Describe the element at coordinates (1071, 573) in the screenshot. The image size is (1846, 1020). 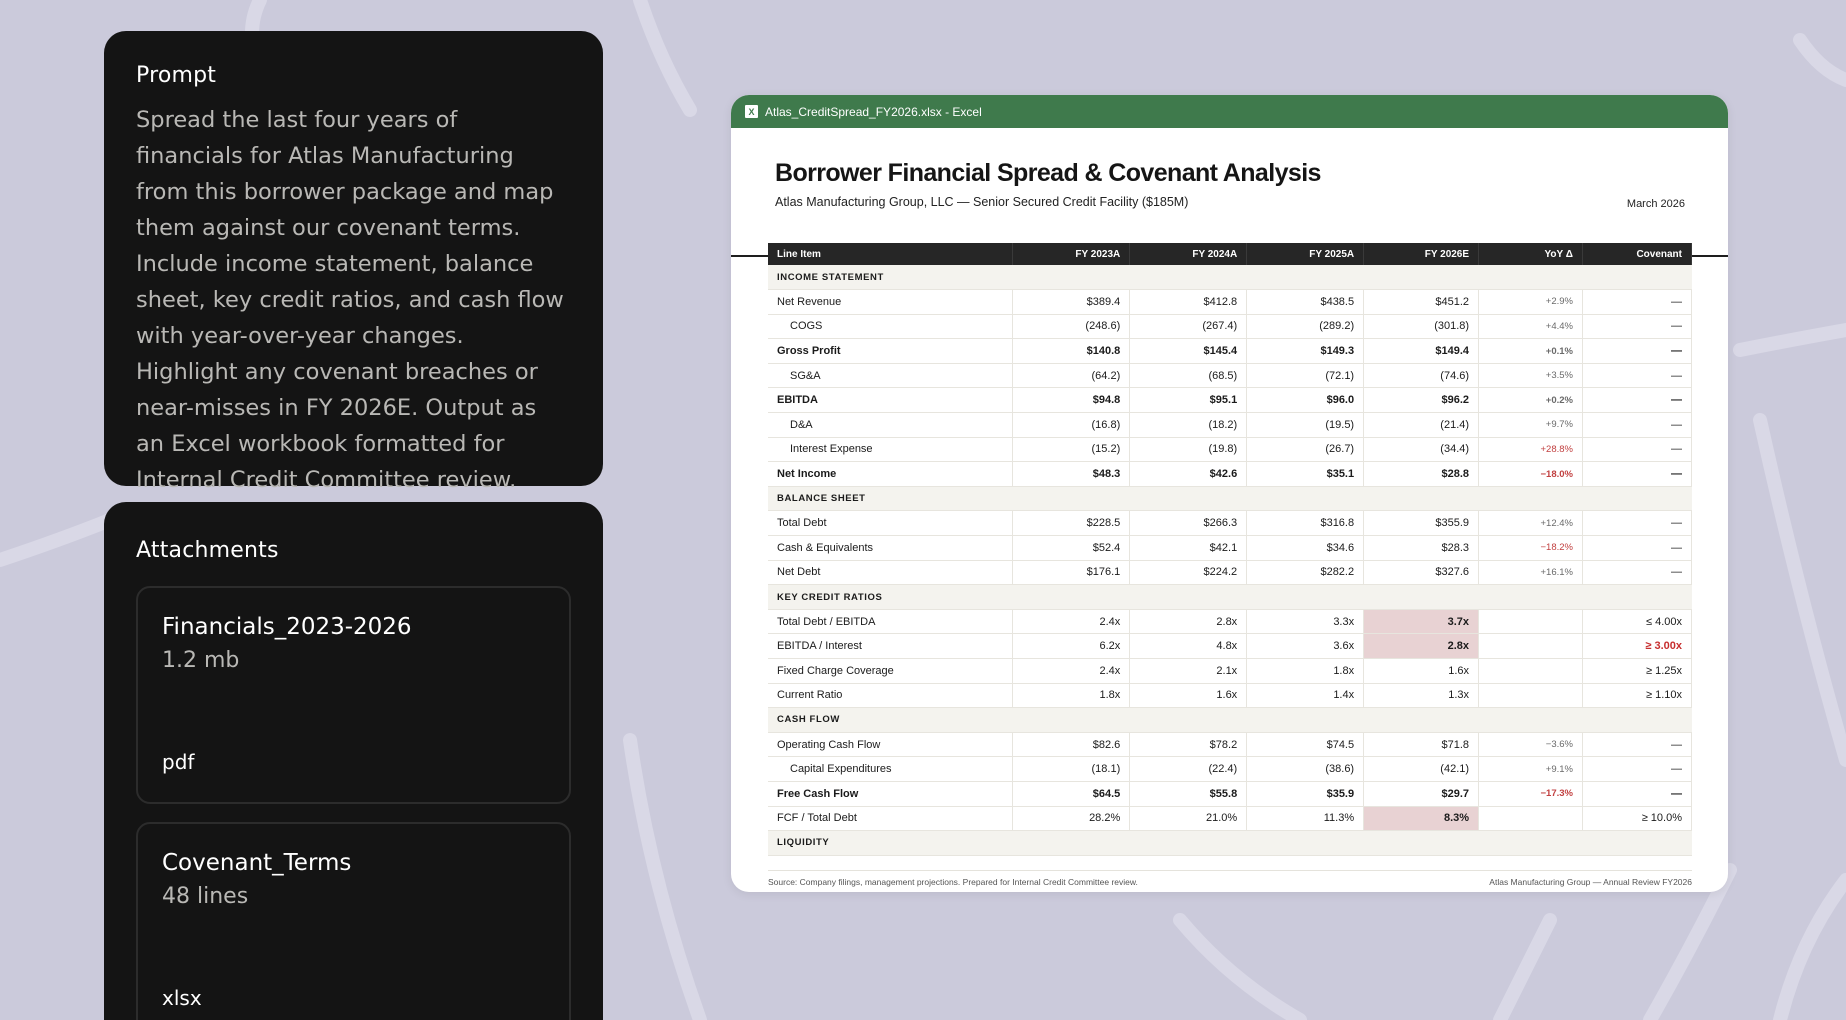
I see `cell: $176.1` at that location.